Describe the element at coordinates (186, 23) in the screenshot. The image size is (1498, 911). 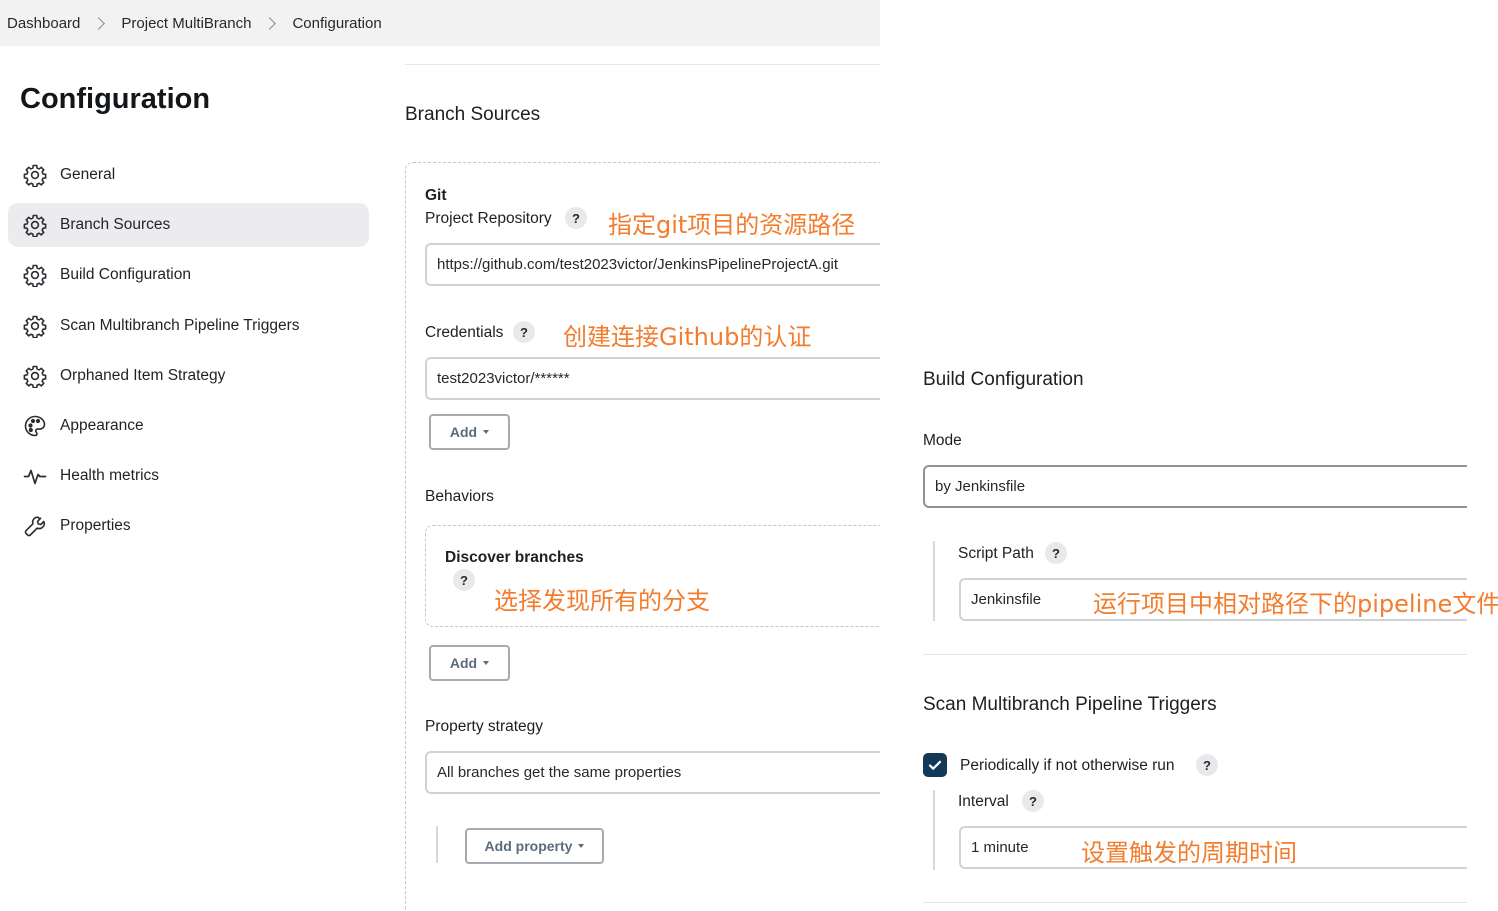
I see `breadcrumb-project: Project MultiBranch` at that location.